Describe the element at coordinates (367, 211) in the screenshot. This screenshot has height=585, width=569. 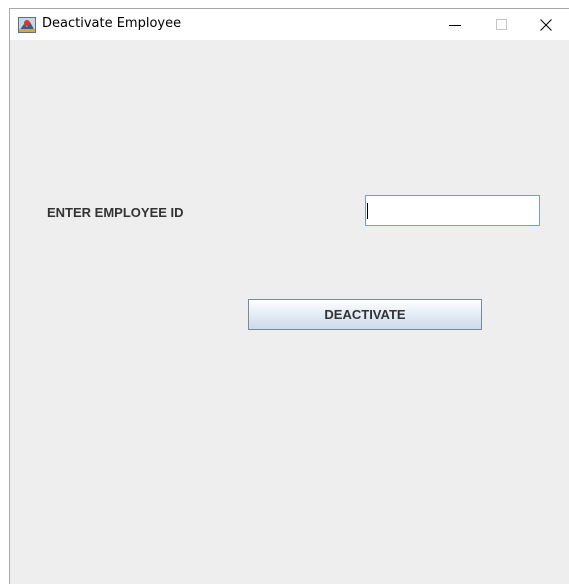
I see `text-caret` at that location.